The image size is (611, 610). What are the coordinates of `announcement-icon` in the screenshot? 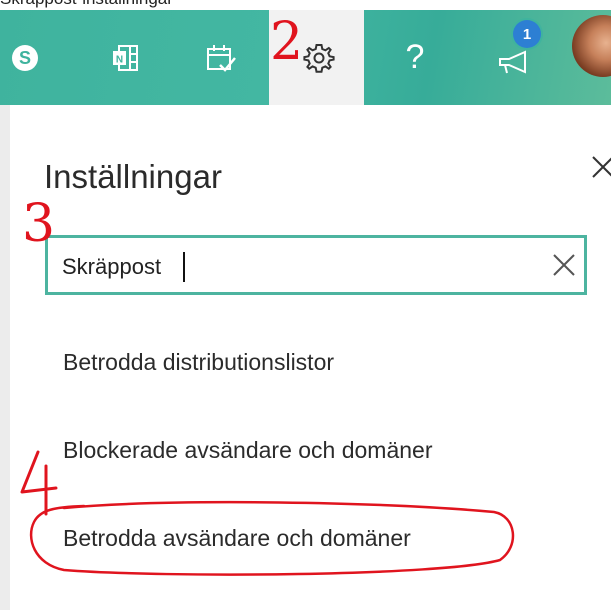 It's located at (512, 61).